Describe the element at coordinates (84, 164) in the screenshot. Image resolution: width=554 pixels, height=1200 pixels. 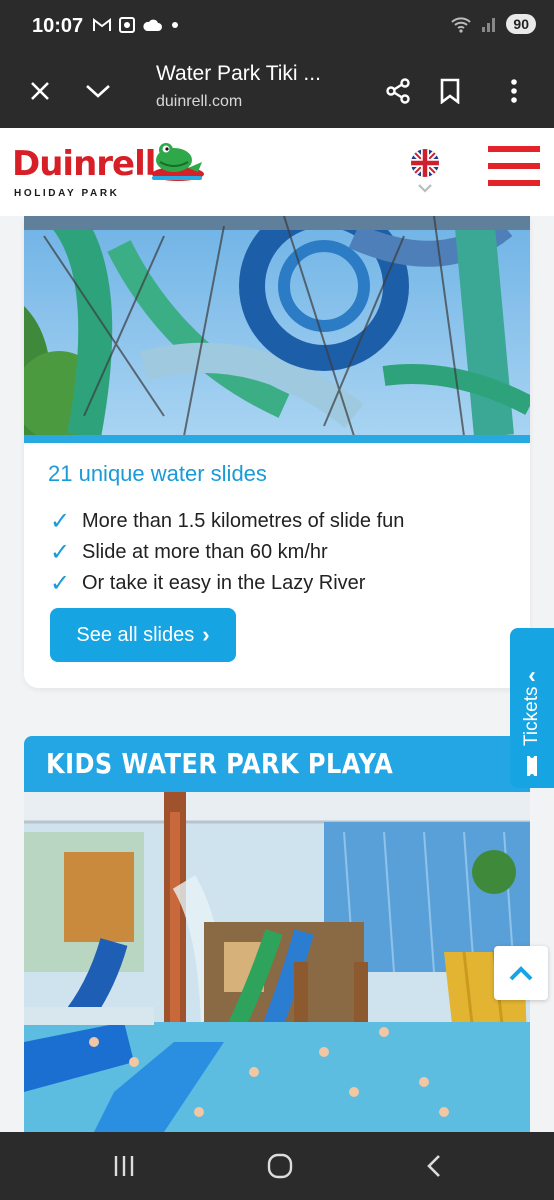
I see `logo-word: Duinrell` at that location.